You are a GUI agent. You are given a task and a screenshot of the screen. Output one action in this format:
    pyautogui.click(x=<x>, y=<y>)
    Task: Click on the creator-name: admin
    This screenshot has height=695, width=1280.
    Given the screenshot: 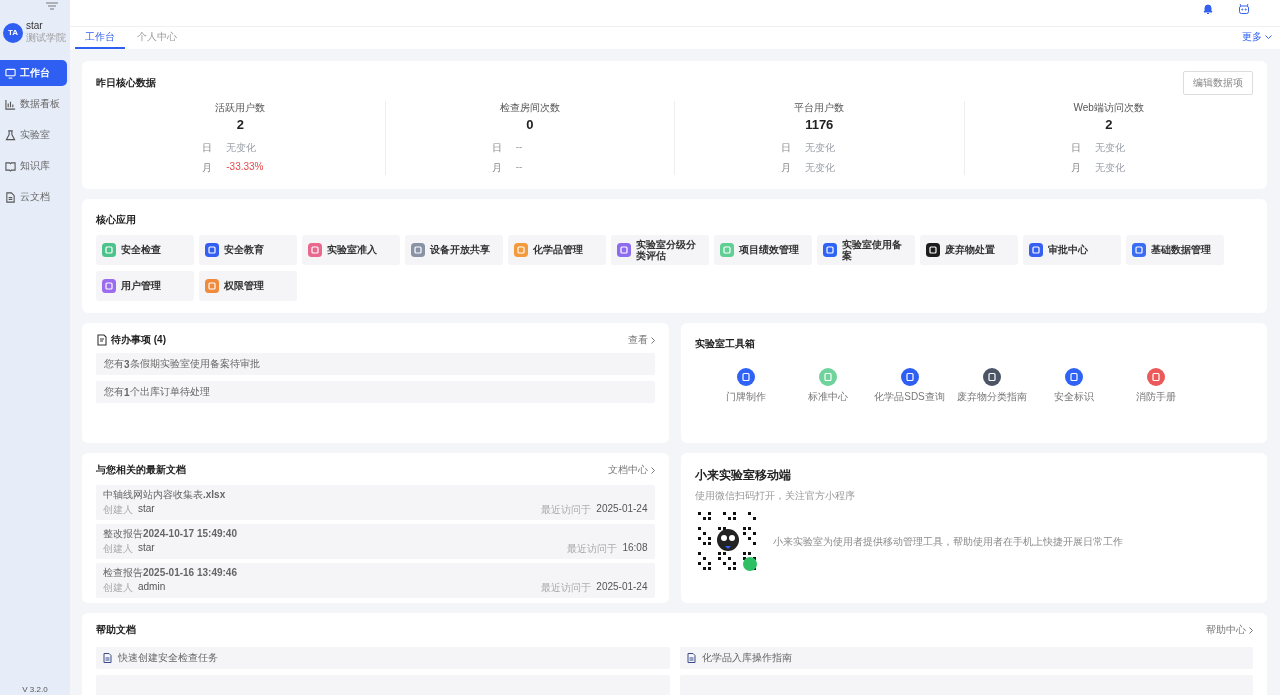 What is the action you would take?
    pyautogui.click(x=152, y=587)
    